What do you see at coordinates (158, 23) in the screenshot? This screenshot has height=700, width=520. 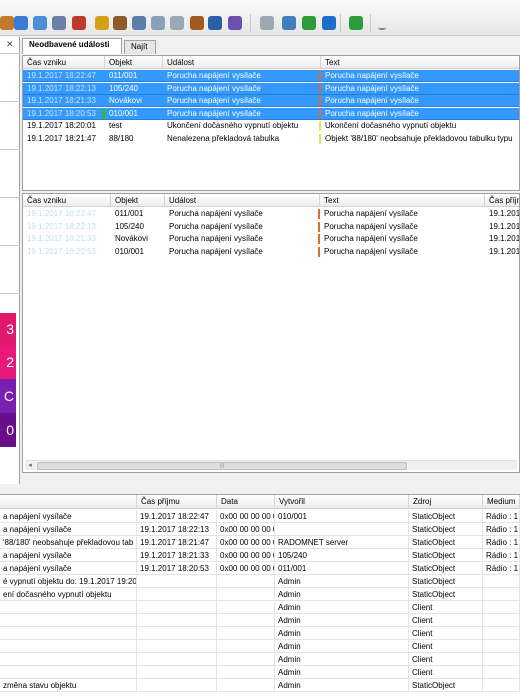 I see `mail-icon` at bounding box center [158, 23].